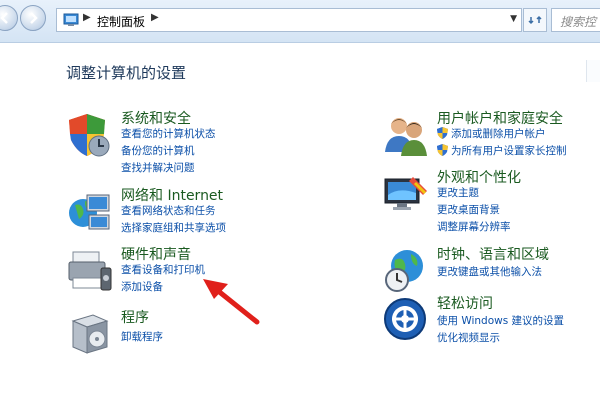  What do you see at coordinates (406, 320) in the screenshot?
I see `ease-of-access-icon` at bounding box center [406, 320].